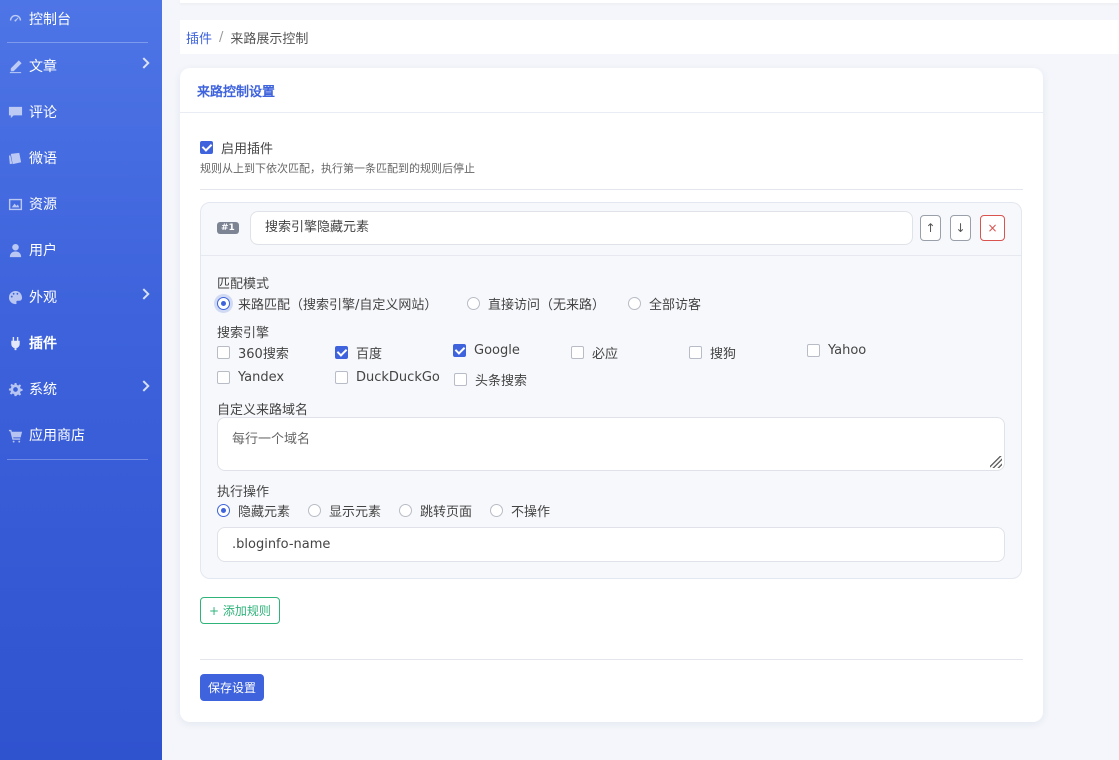 The width and height of the screenshot is (1119, 760). What do you see at coordinates (43, 113) in the screenshot?
I see `sidebar-item-label: 评论` at bounding box center [43, 113].